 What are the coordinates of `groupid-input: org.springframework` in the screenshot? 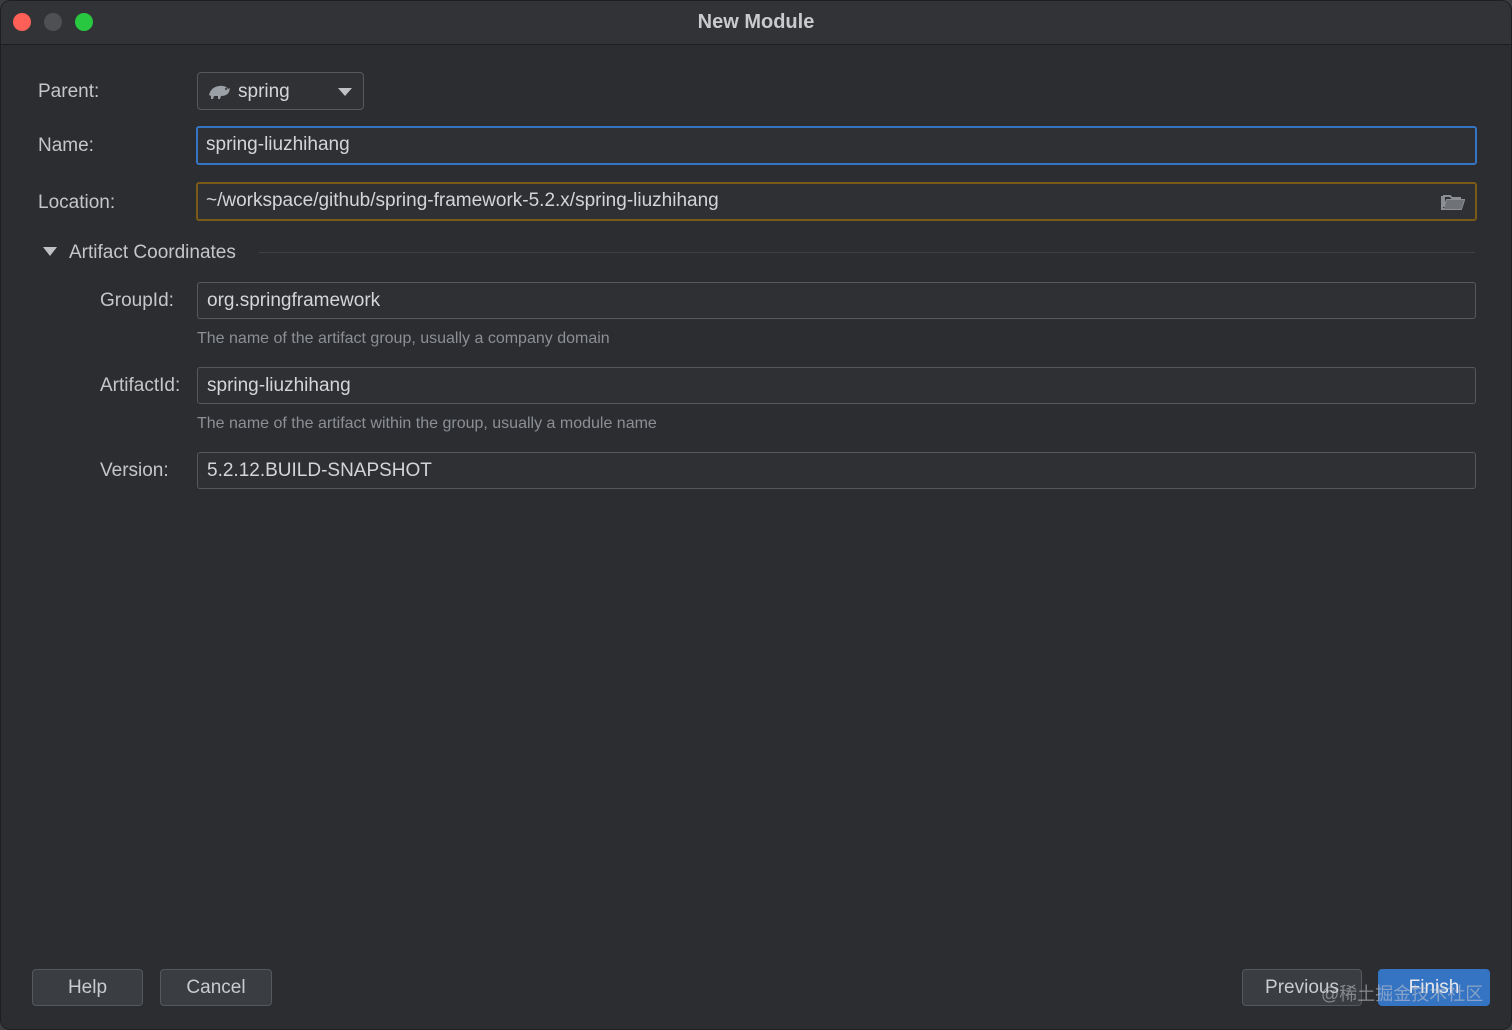 It's located at (836, 300).